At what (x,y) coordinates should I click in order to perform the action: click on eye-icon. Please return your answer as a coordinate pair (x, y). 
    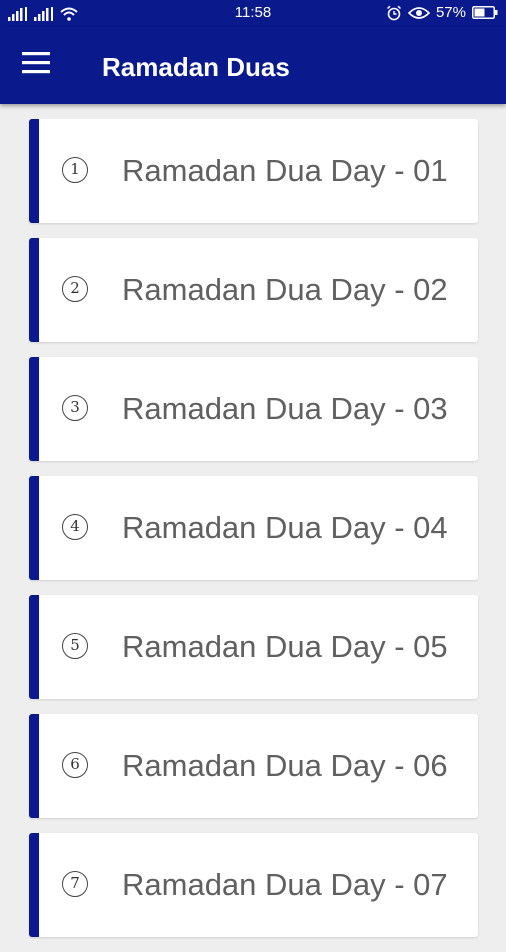
    Looking at the image, I should click on (418, 12).